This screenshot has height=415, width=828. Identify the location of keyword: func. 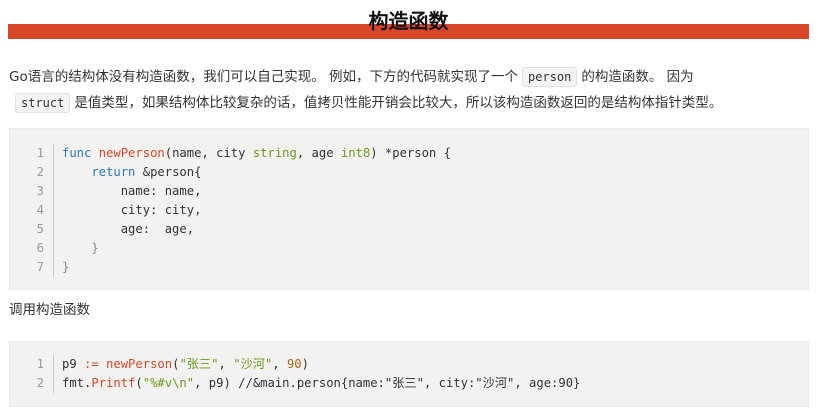
(77, 153).